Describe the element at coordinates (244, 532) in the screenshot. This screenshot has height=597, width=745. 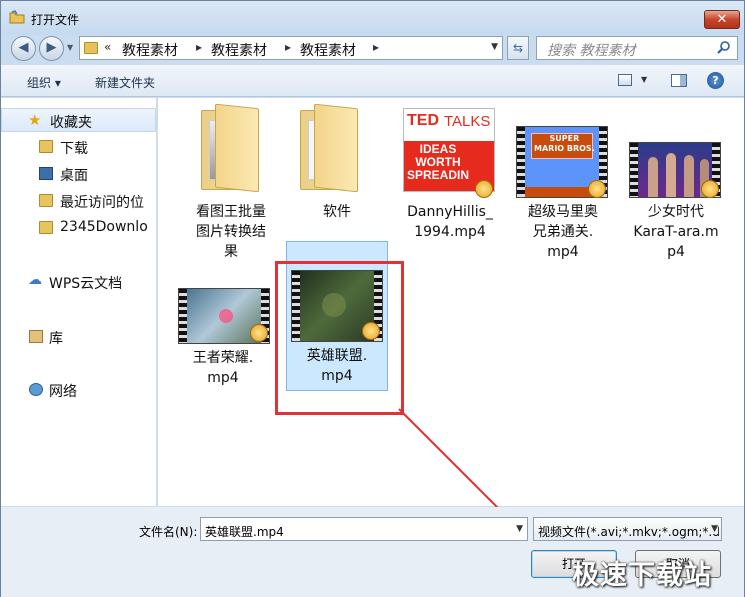
I see `filename-value: 英雄联盟.mp4` at that location.